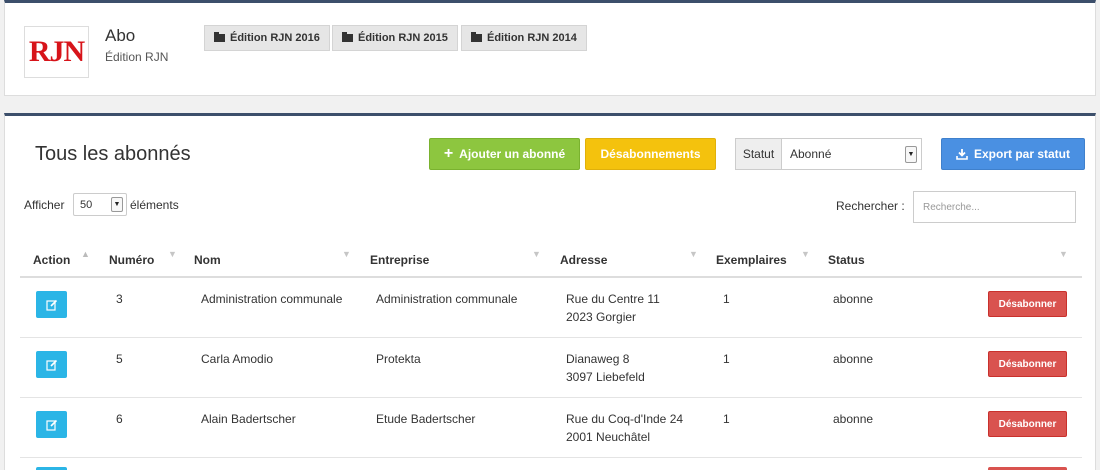 Image resolution: width=1100 pixels, height=470 pixels. I want to click on entries-label: éléments, so click(154, 205).